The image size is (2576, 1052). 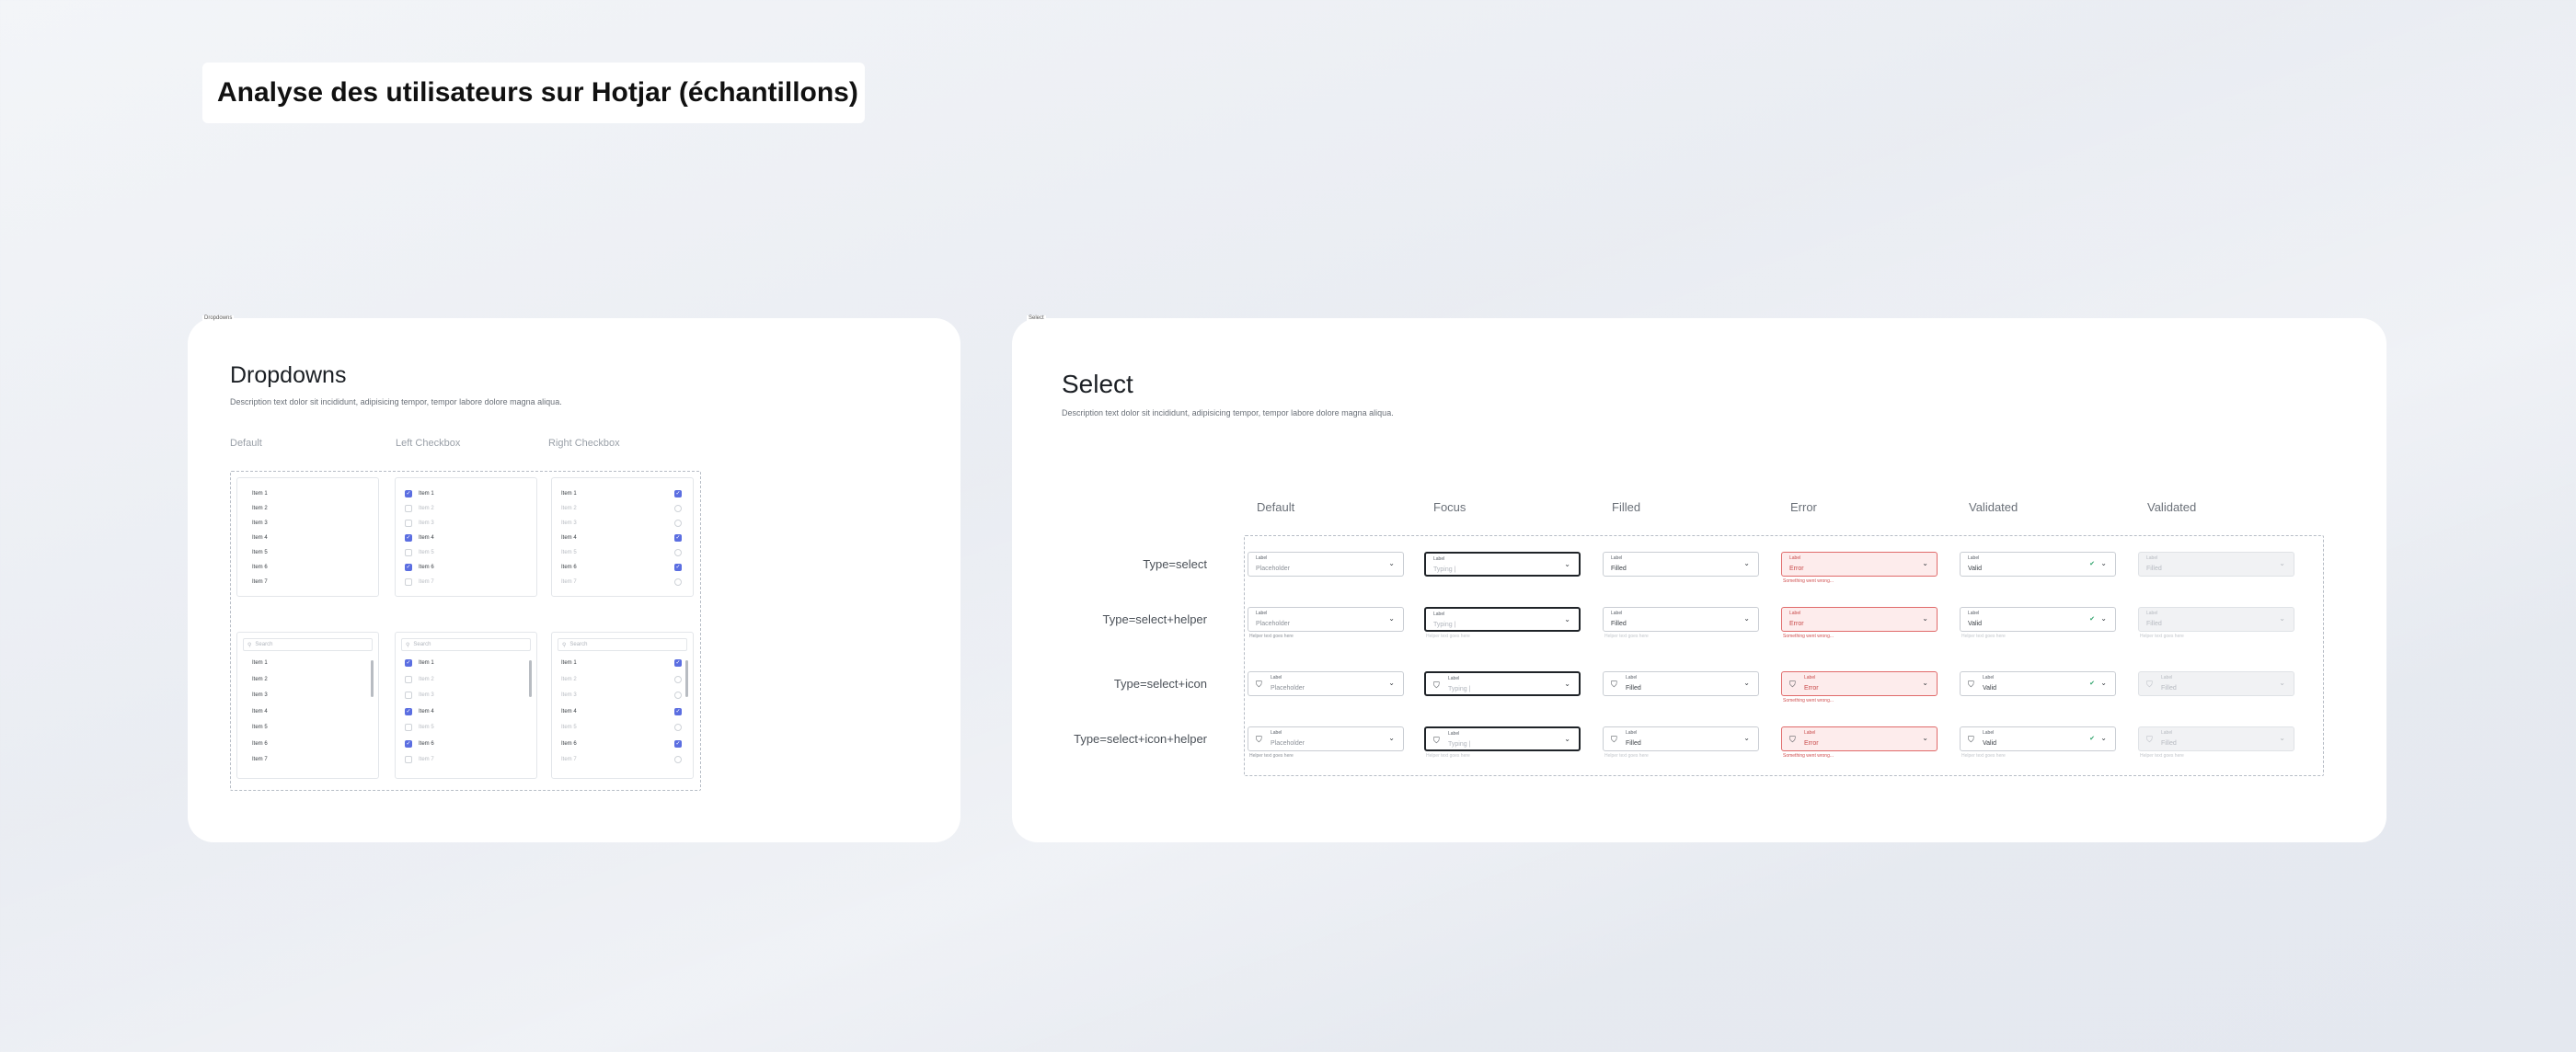 I want to click on field-value: Valid, so click(x=1990, y=688).